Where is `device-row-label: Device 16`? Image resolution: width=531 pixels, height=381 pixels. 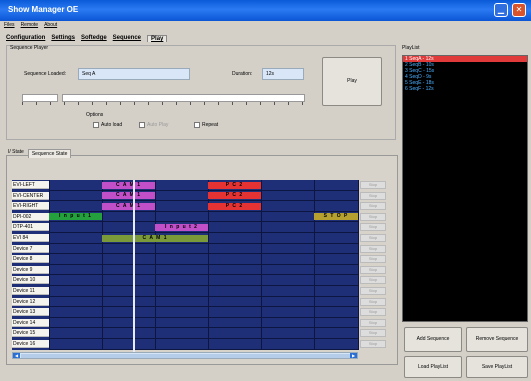
device-row-label: Device 16 is located at coordinates (30, 344).